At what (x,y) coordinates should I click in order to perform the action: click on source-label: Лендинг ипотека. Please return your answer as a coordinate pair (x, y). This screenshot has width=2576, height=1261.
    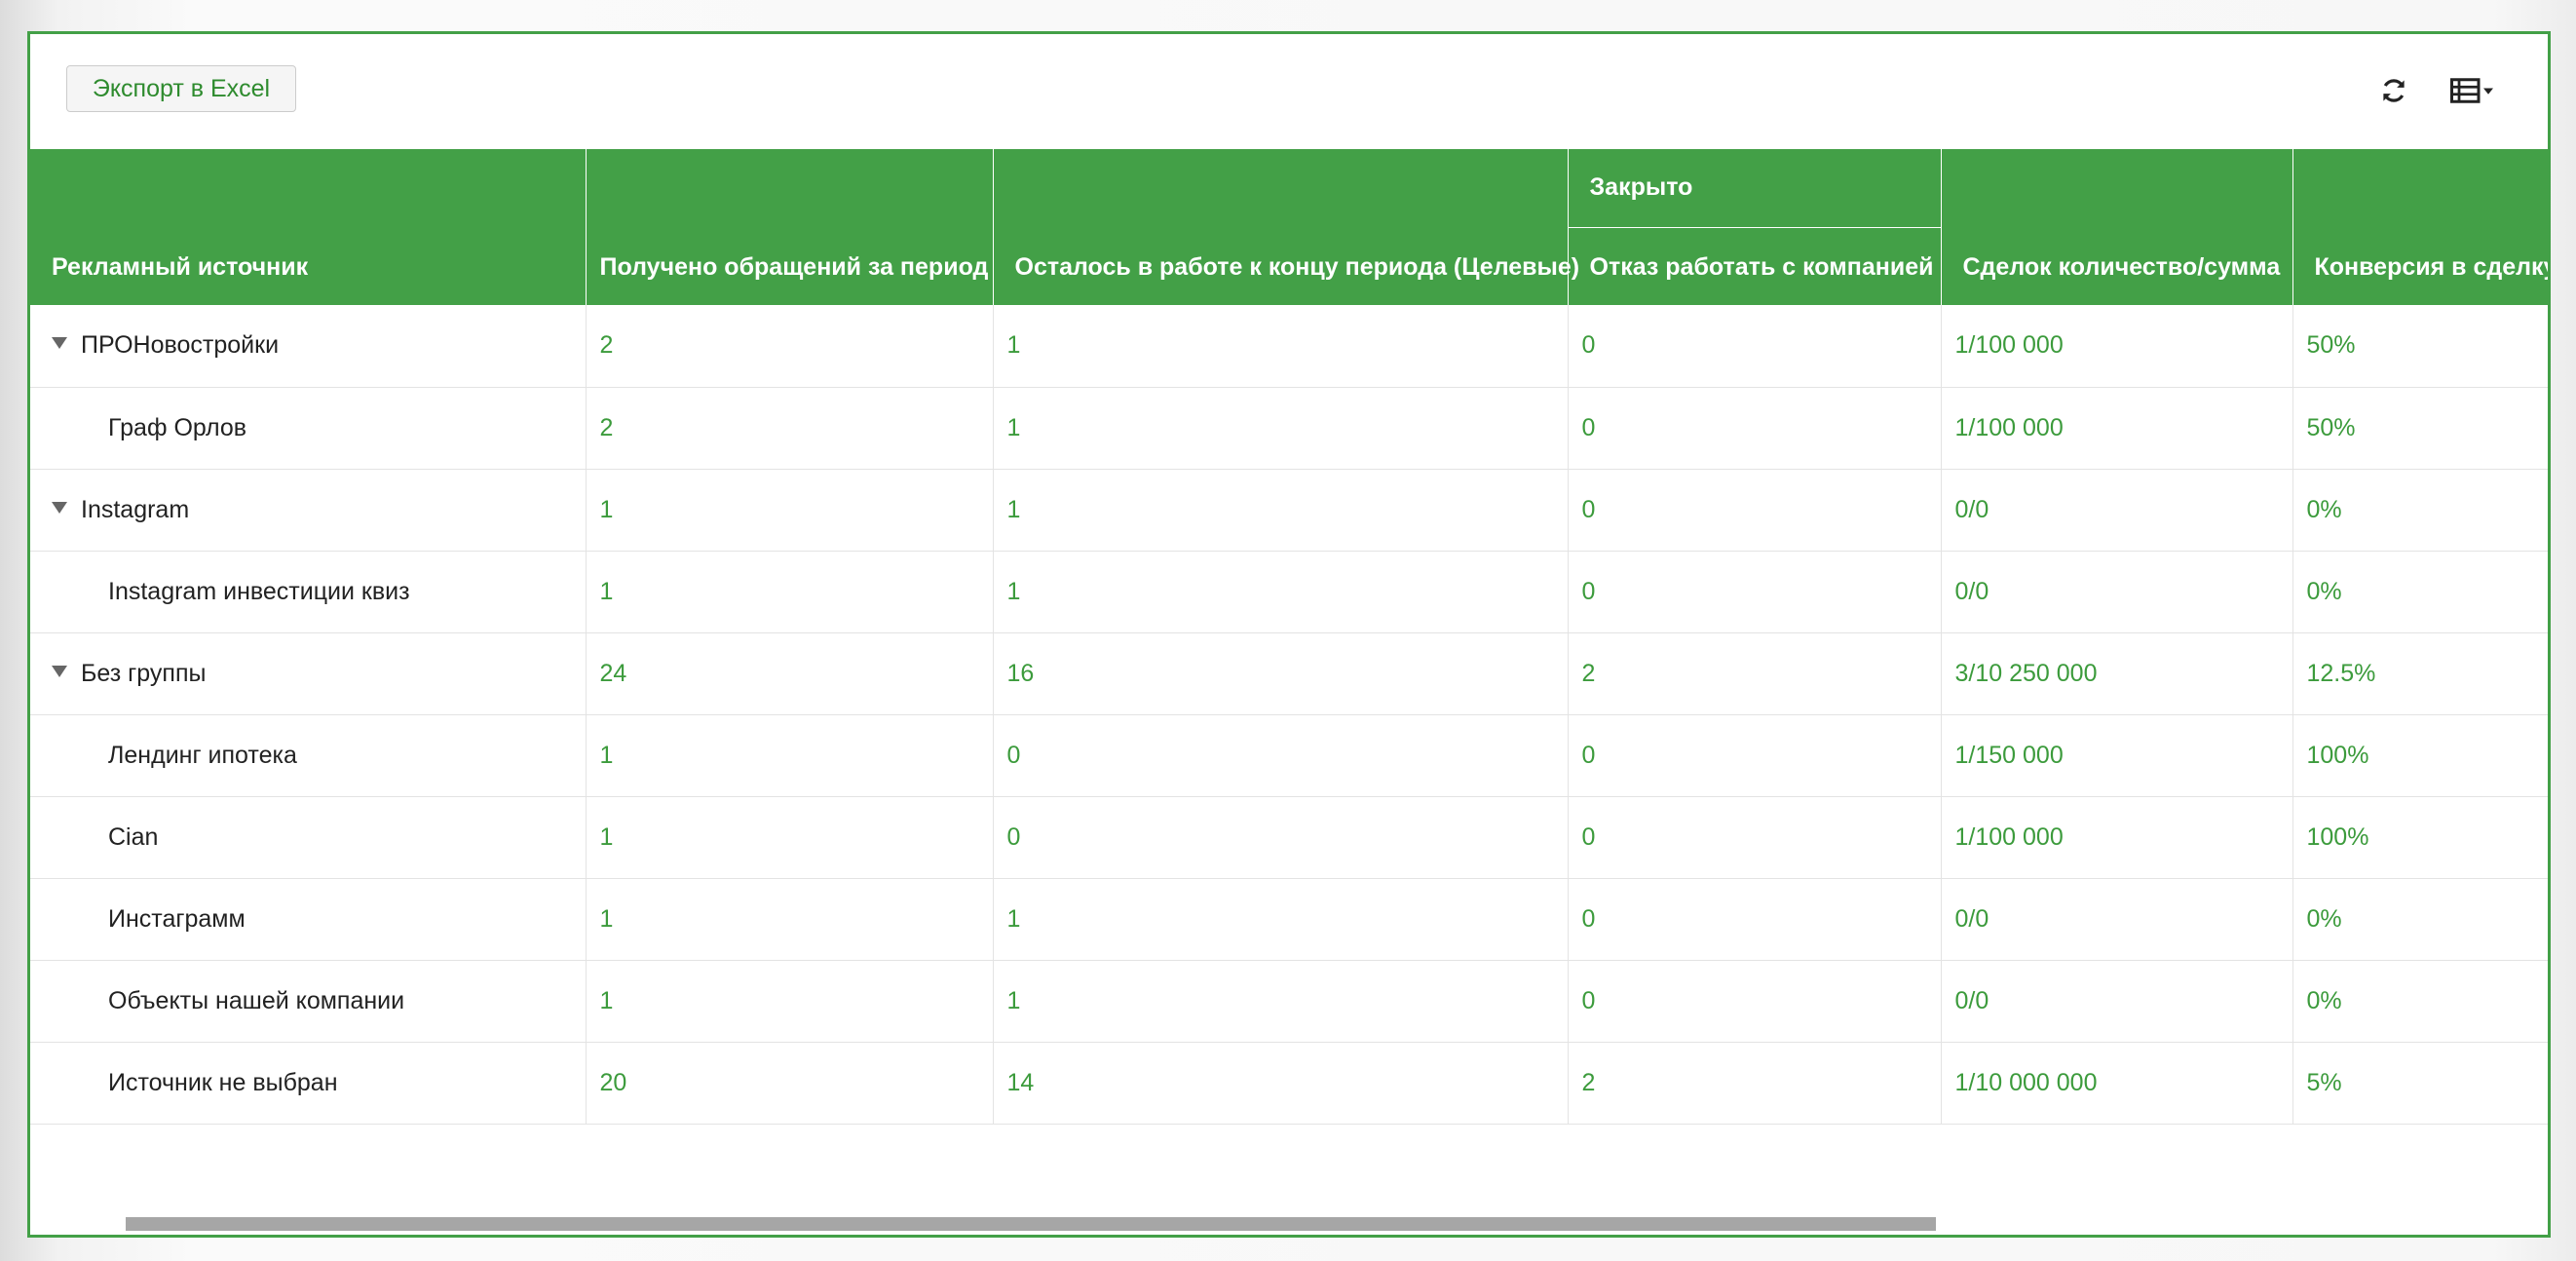
    Looking at the image, I should click on (202, 755).